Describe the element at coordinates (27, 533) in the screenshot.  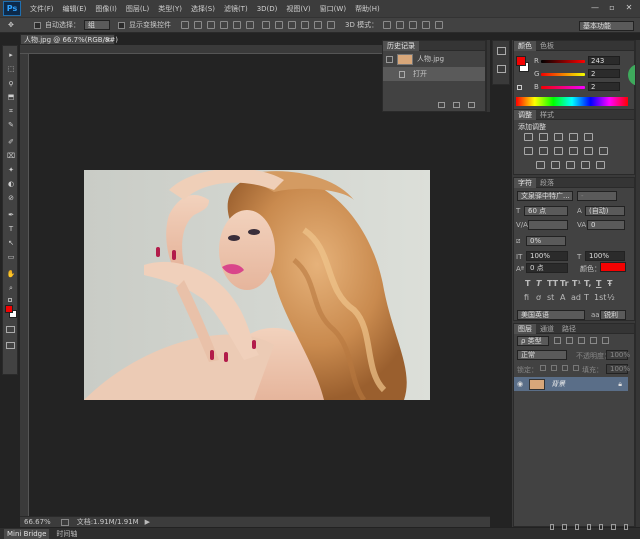
I see `tab-mini-bridge: Mini Bridge` at that location.